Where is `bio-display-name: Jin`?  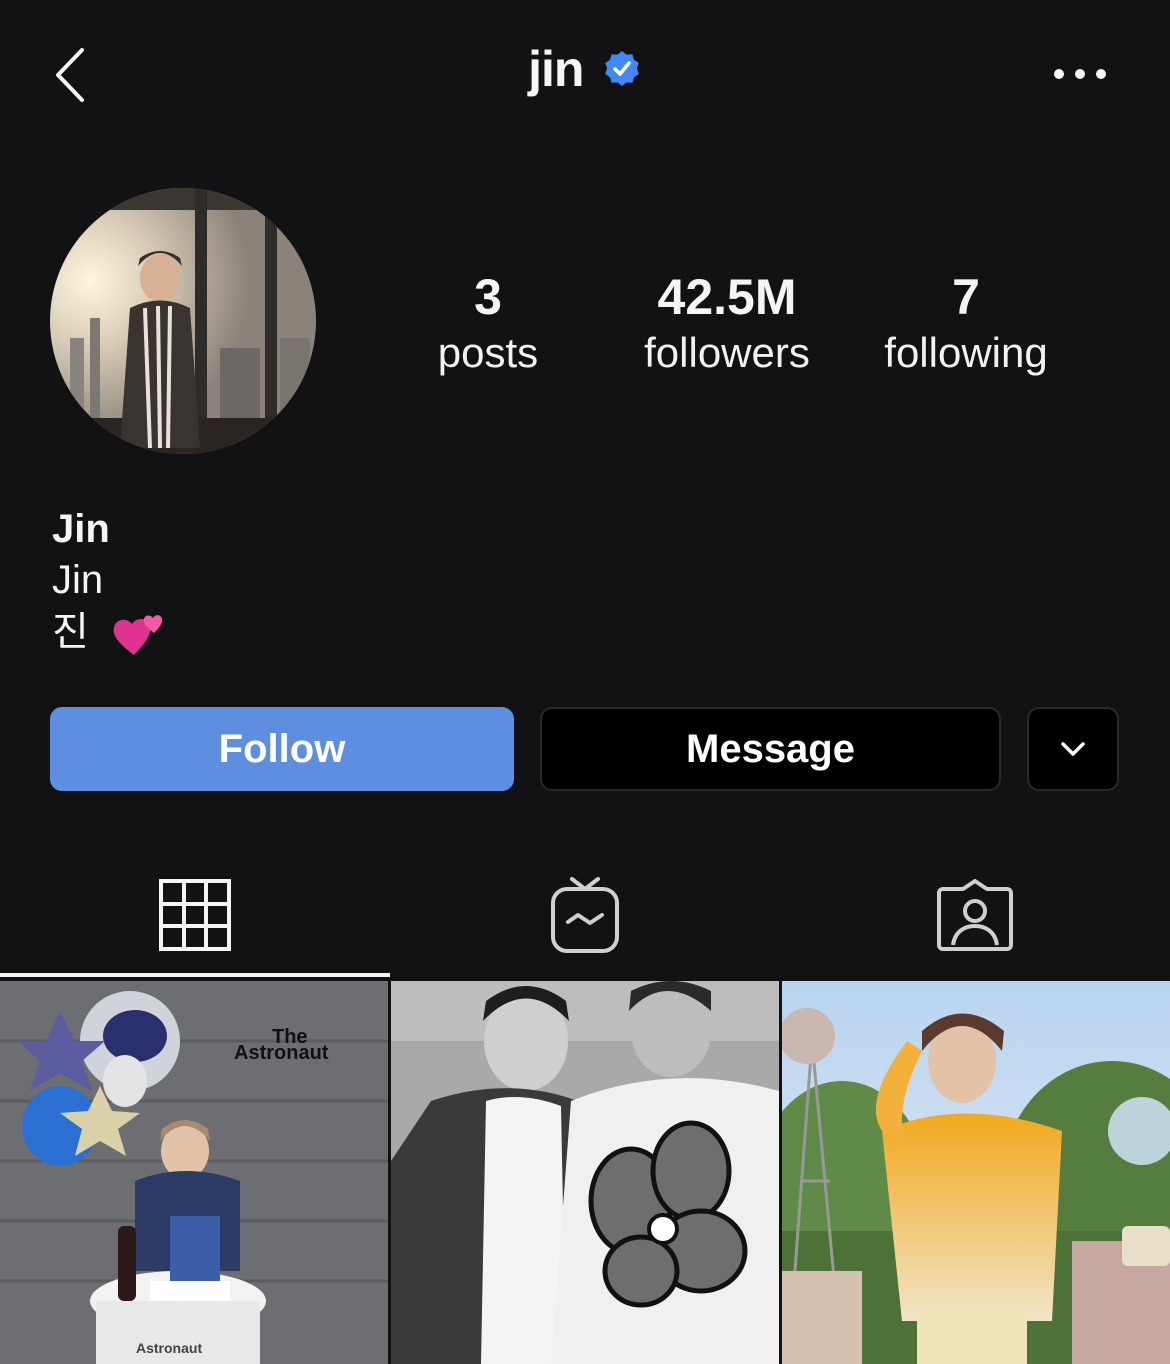
bio-display-name: Jin is located at coordinates (81, 529).